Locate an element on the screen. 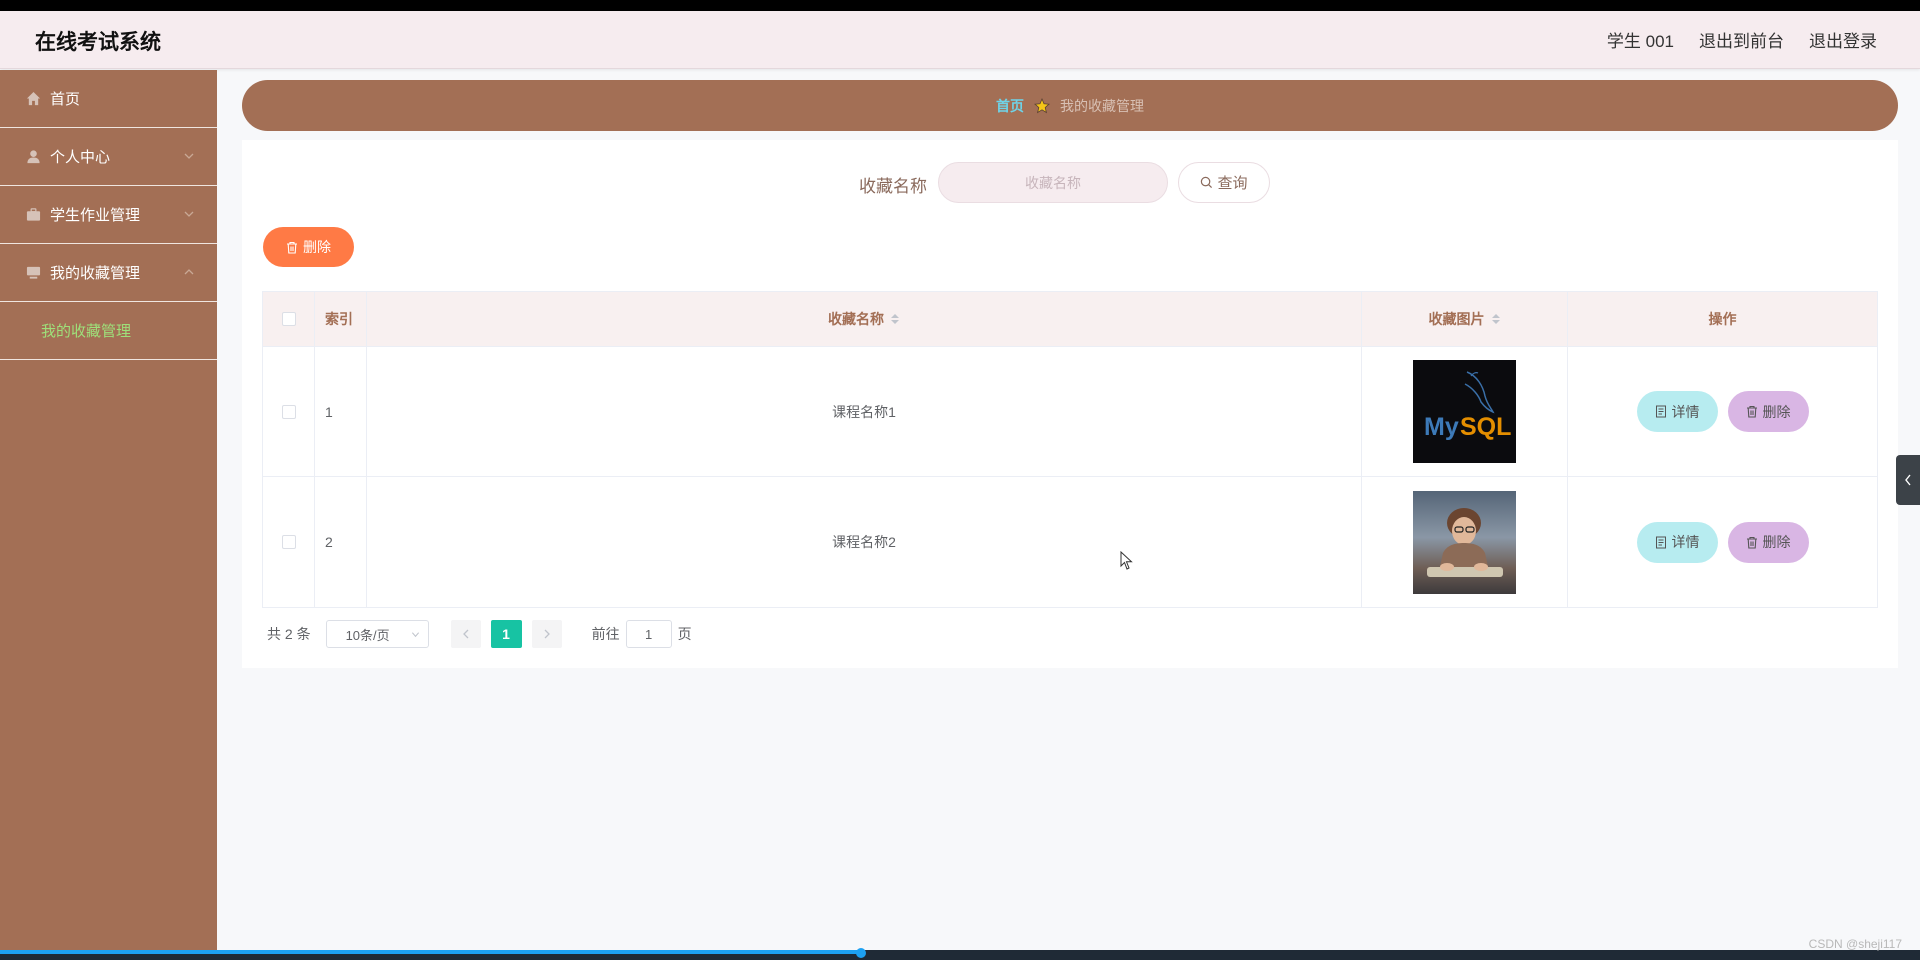 Image resolution: width=1920 pixels, height=960 pixels. column-header-image: 收藏图片 is located at coordinates (1465, 319).